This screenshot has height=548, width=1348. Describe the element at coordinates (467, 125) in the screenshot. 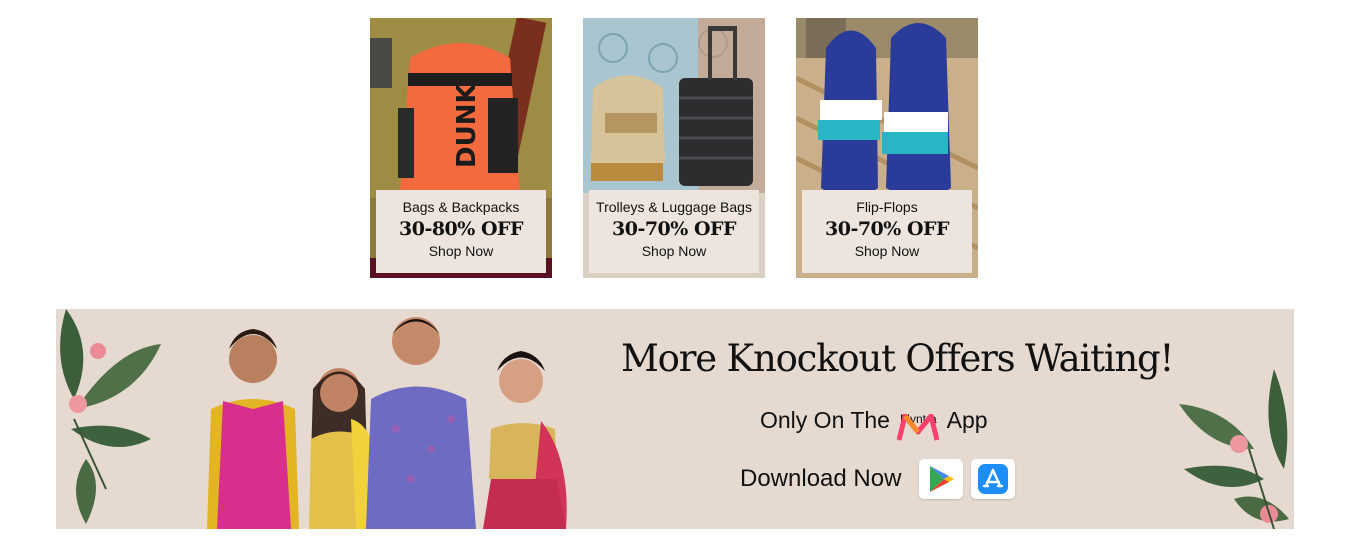

I see `svg-text: DUNK` at that location.